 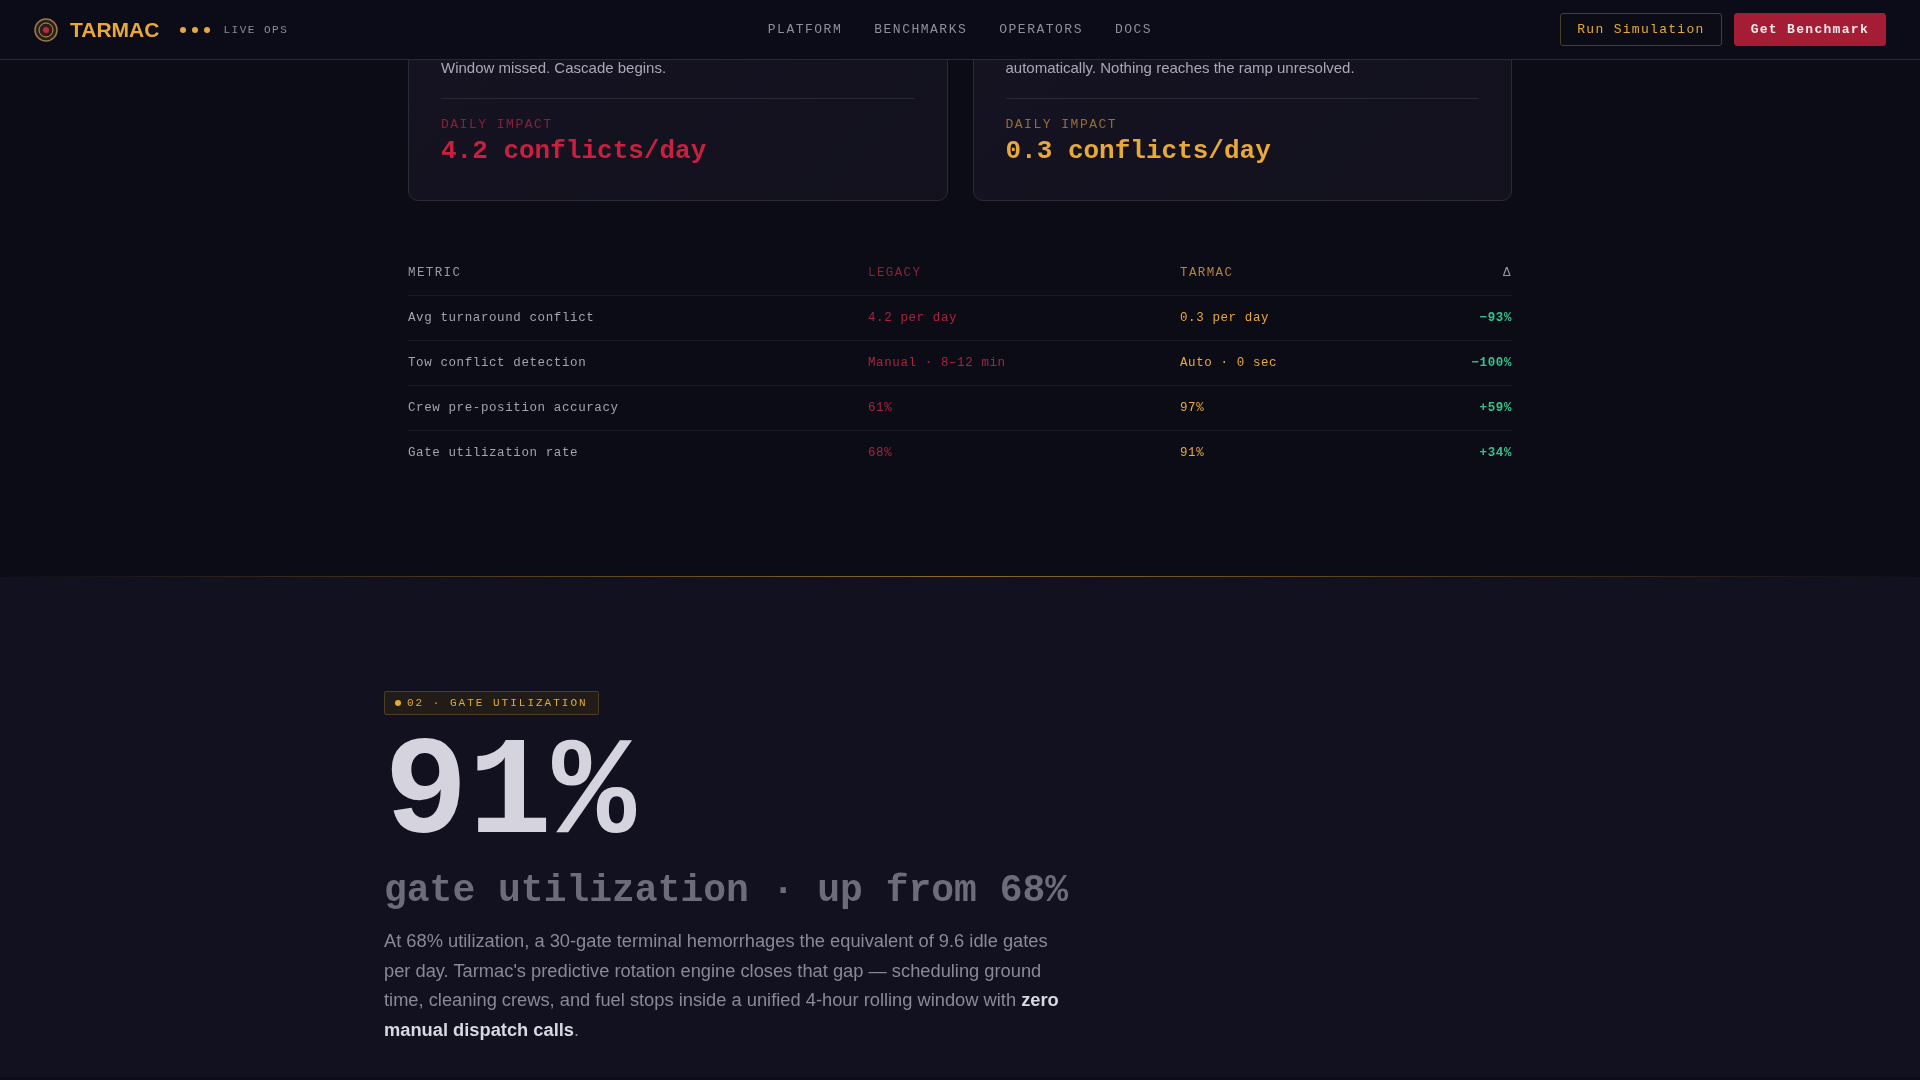 What do you see at coordinates (502, 318) in the screenshot?
I see `table-cell-text: Avg turnaround conflict` at bounding box center [502, 318].